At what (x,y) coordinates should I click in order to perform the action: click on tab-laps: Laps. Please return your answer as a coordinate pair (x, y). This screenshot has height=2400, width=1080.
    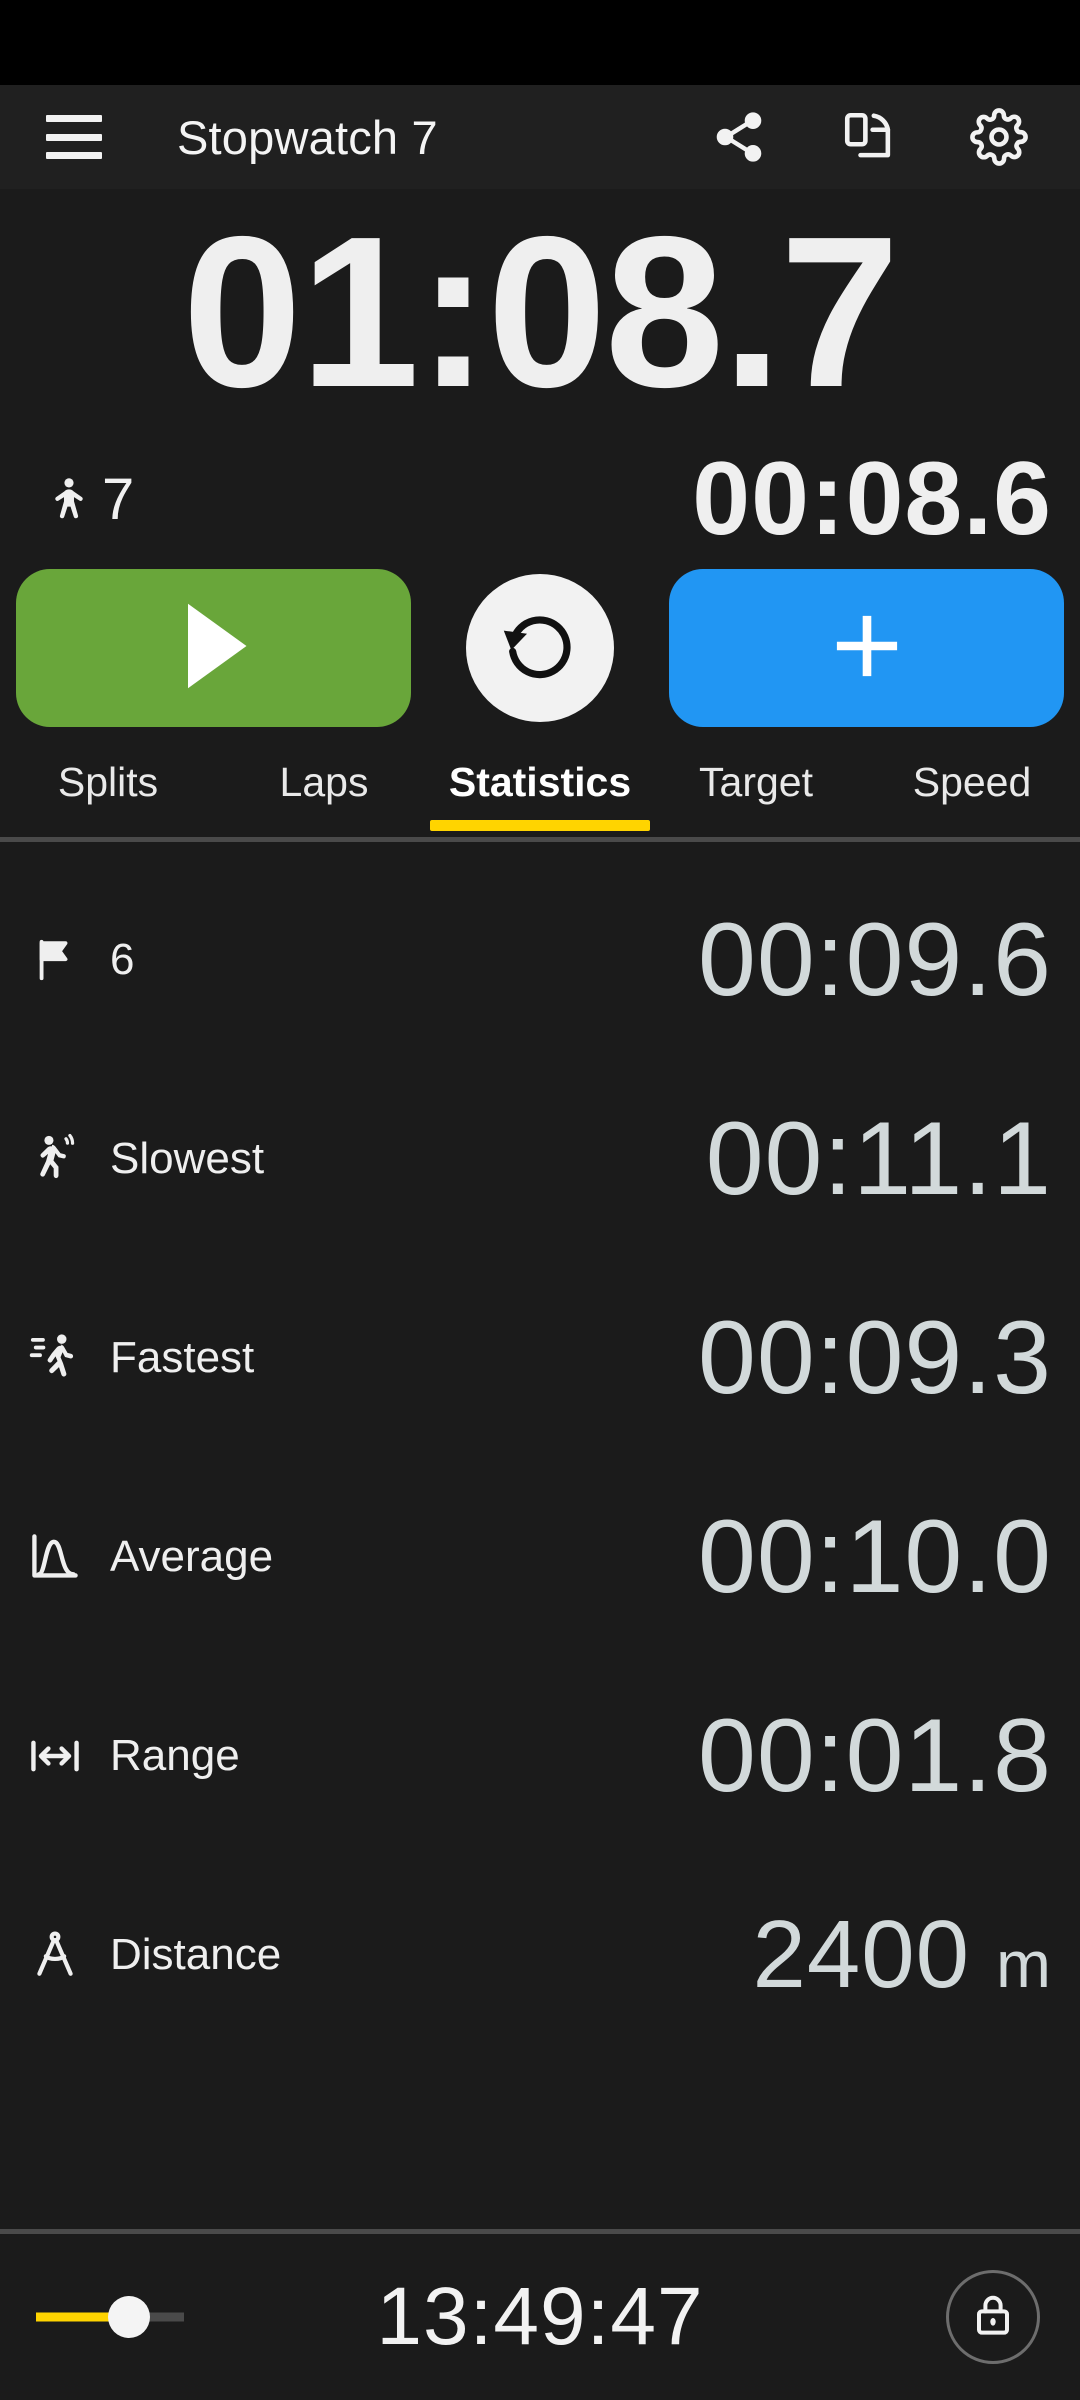
    Looking at the image, I should click on (324, 787).